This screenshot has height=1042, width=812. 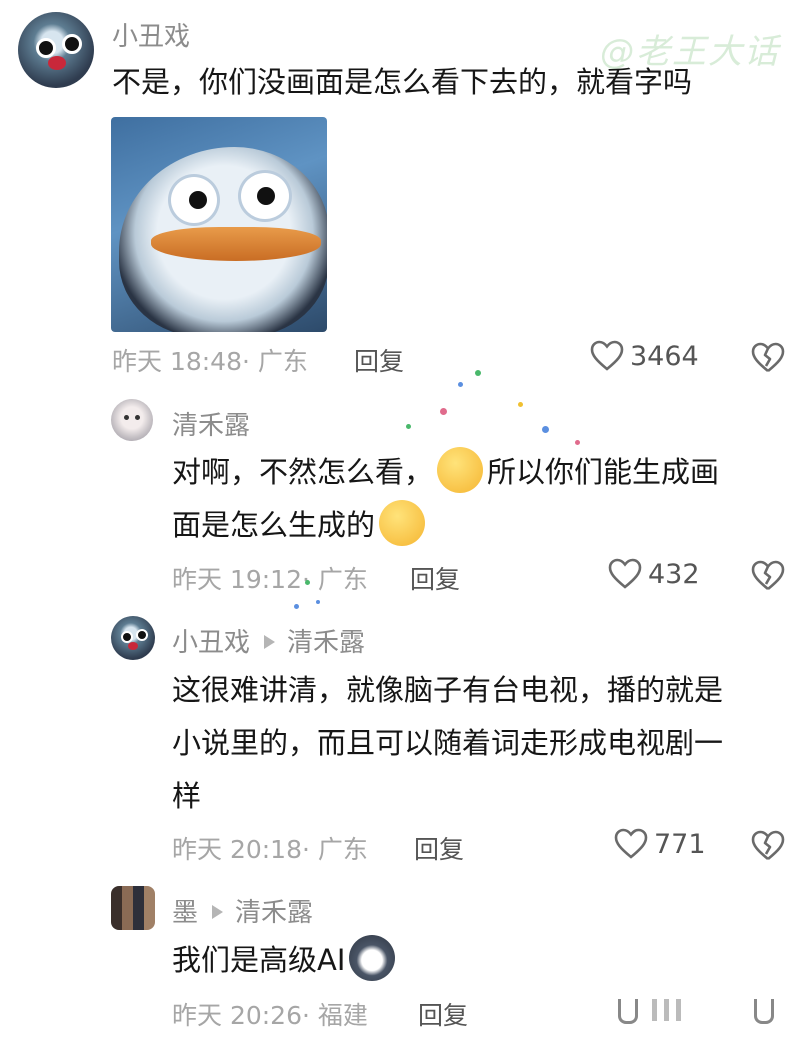 What do you see at coordinates (680, 844) in the screenshot?
I see `like-count: 771` at bounding box center [680, 844].